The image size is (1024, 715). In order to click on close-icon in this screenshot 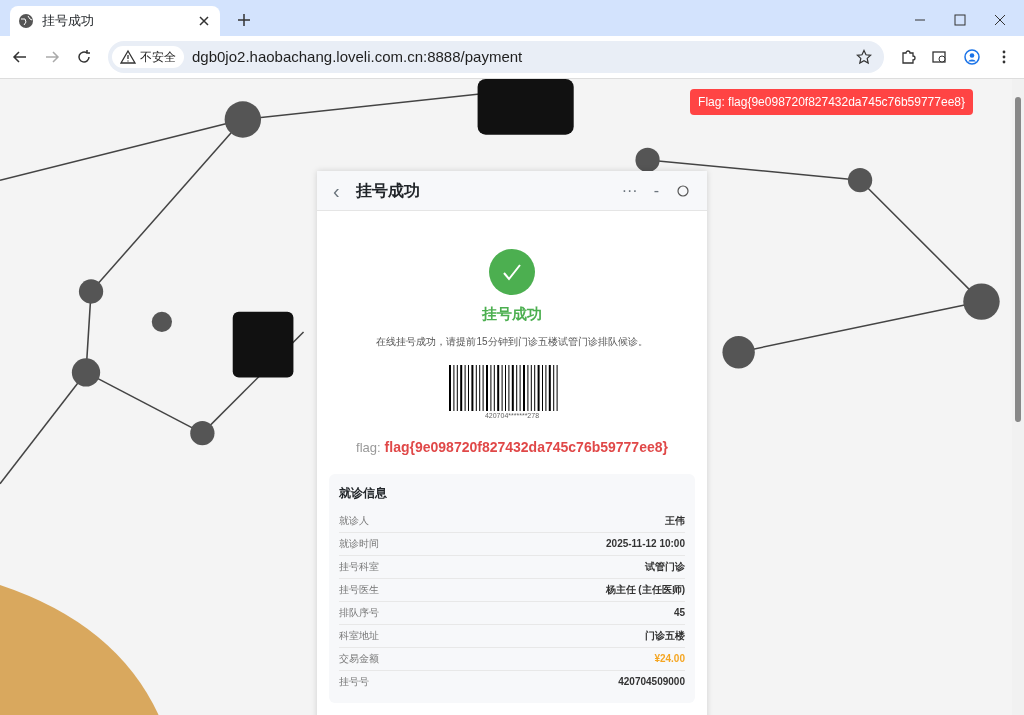, I will do `click(1000, 20)`.